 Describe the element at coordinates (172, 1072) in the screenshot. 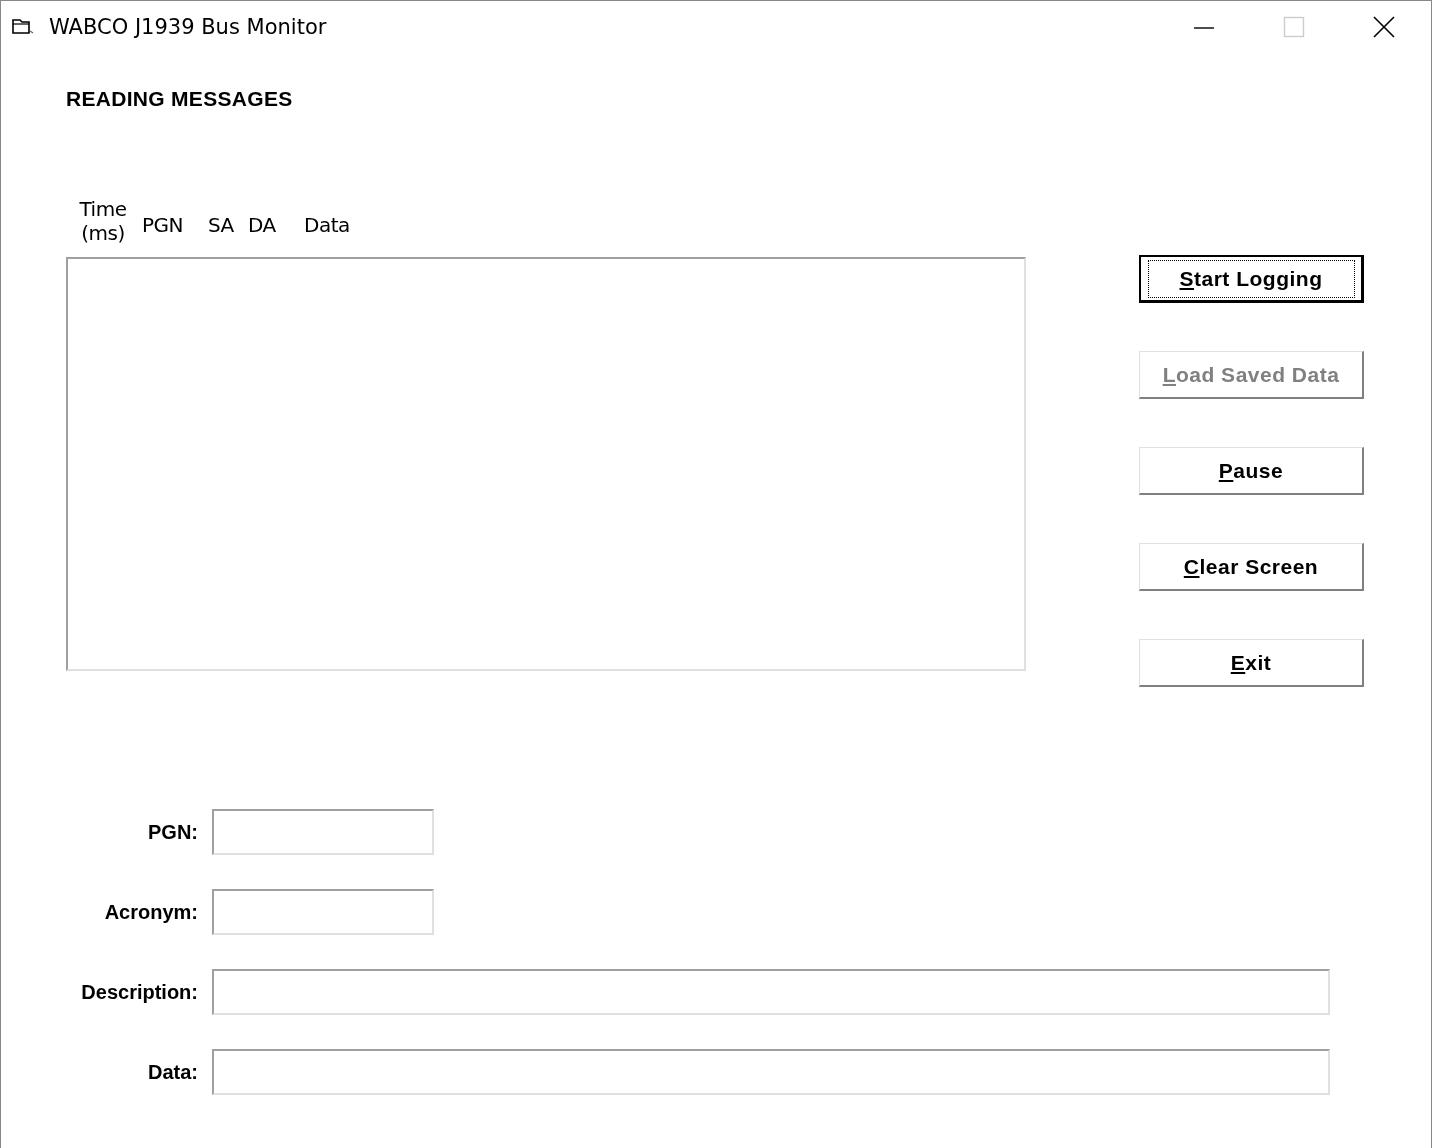

I see `field-label: Data:` at that location.